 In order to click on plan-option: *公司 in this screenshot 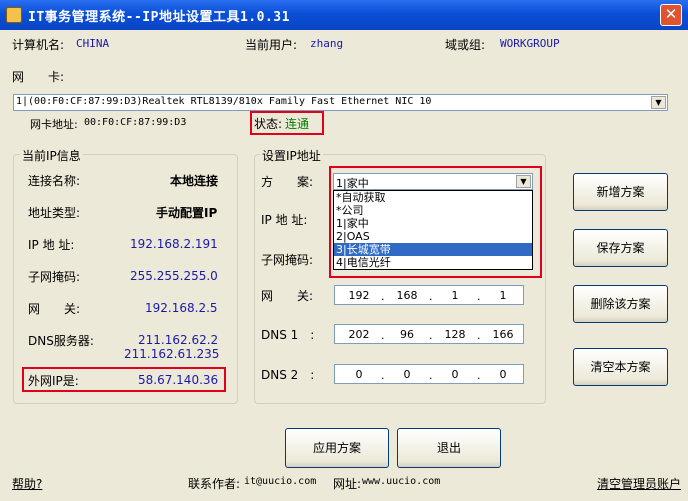, I will do `click(433, 210)`.